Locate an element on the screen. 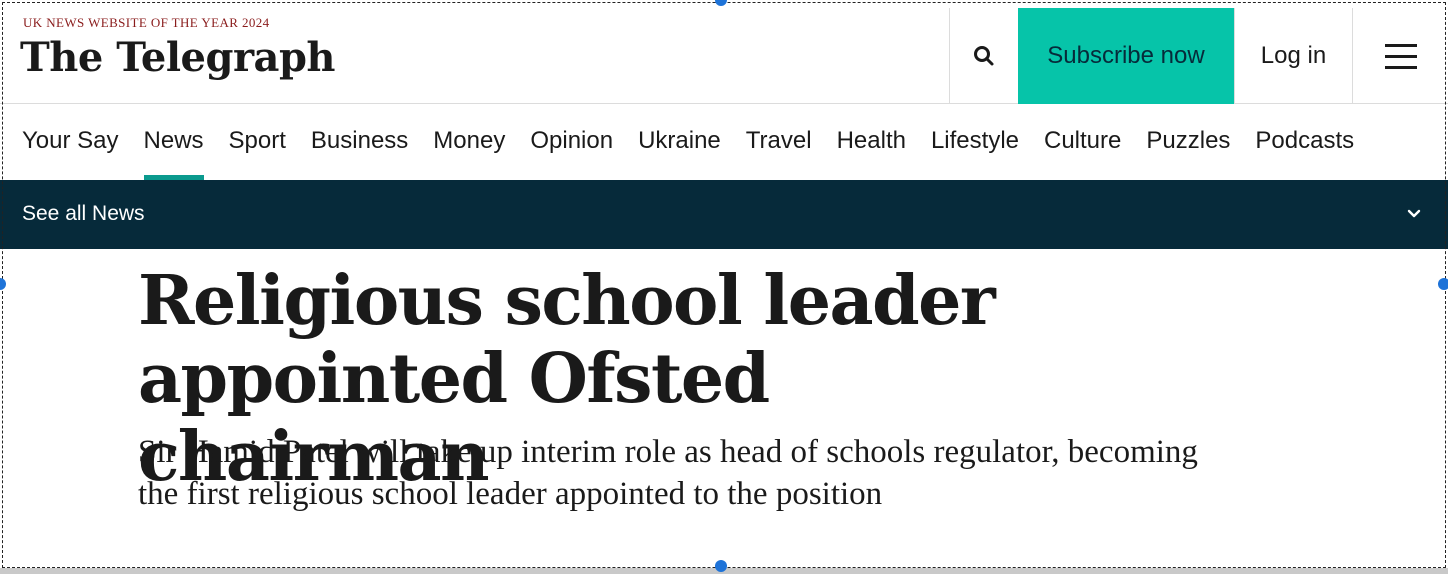 This screenshot has height=574, width=1448. nav-item-podcasts: Podcasts is located at coordinates (1304, 142).